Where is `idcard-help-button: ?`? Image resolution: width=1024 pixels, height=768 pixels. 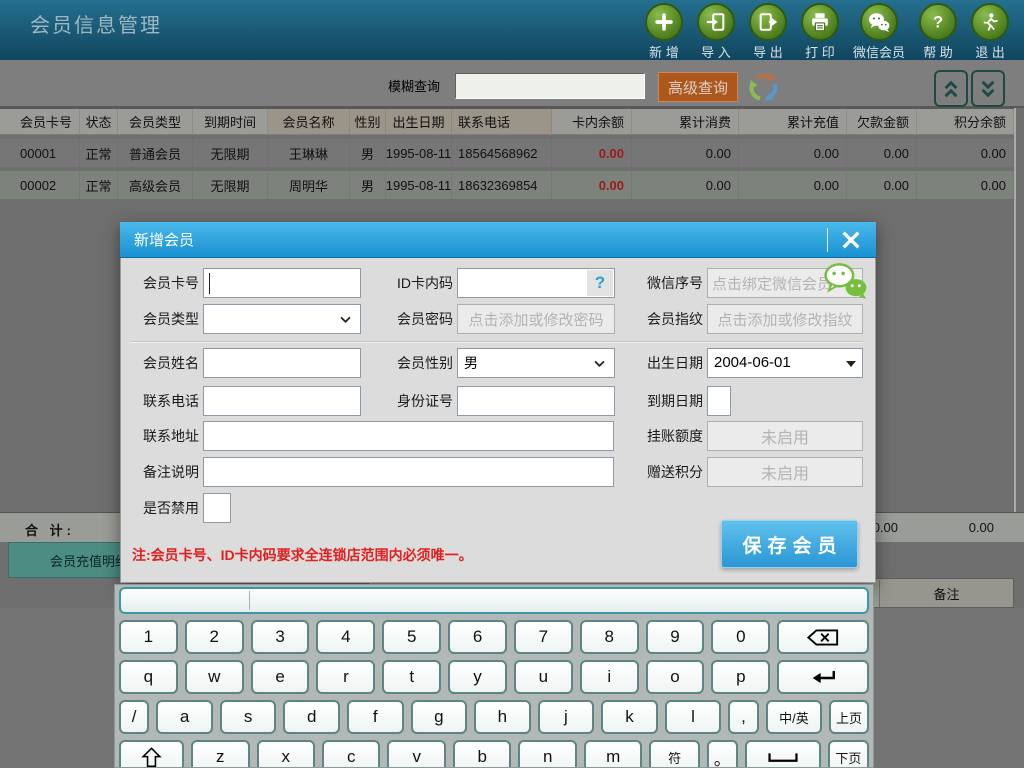 idcard-help-button: ? is located at coordinates (600, 283).